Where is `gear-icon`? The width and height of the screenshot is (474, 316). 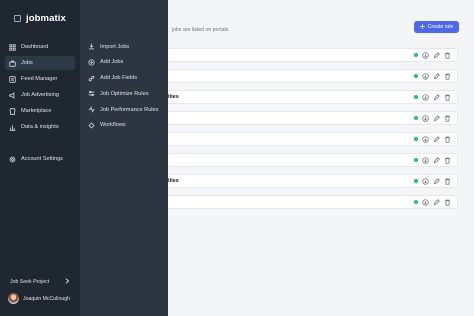
gear-icon is located at coordinates (12, 159).